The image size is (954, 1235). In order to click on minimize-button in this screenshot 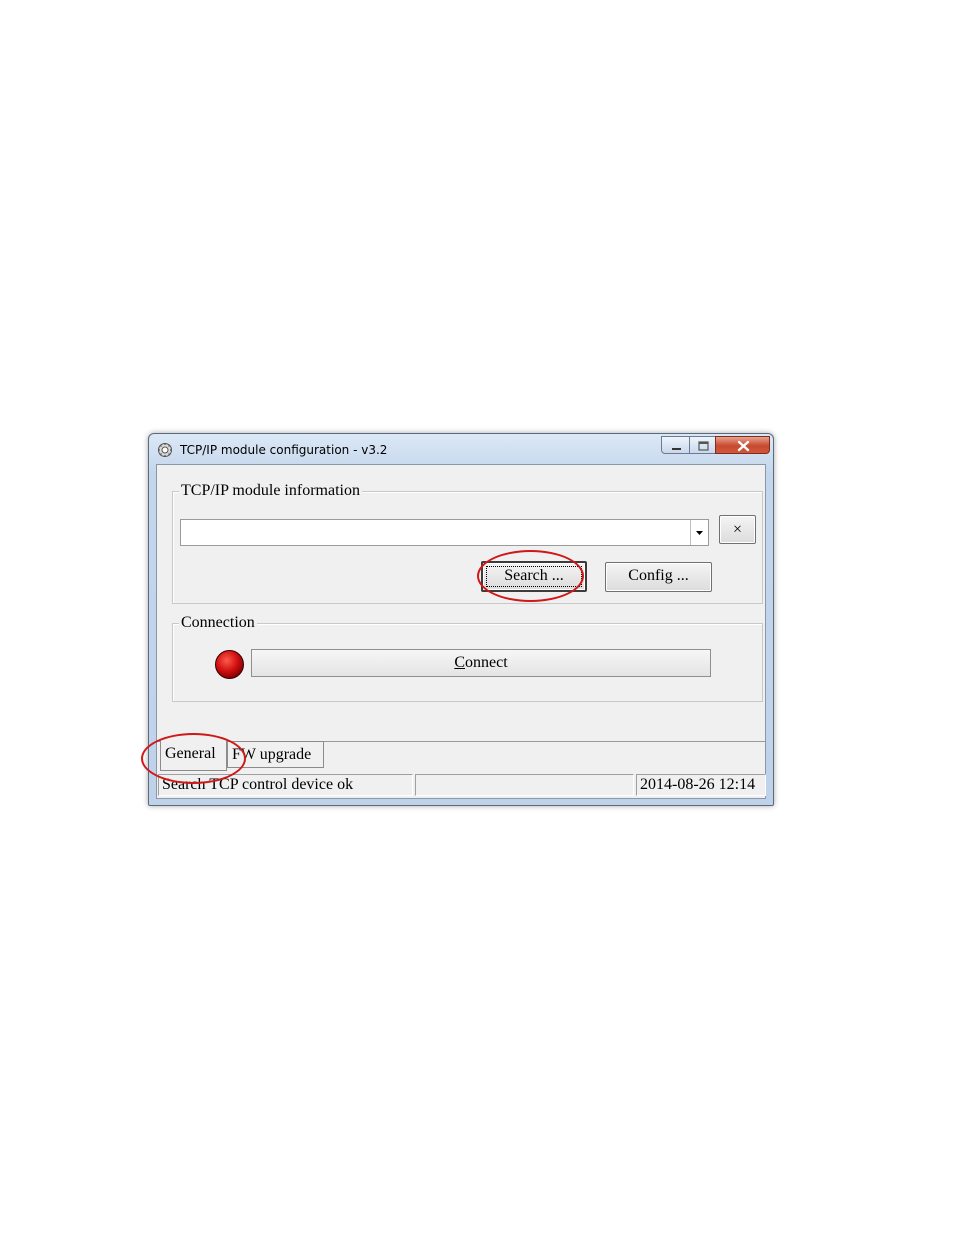, I will do `click(675, 445)`.